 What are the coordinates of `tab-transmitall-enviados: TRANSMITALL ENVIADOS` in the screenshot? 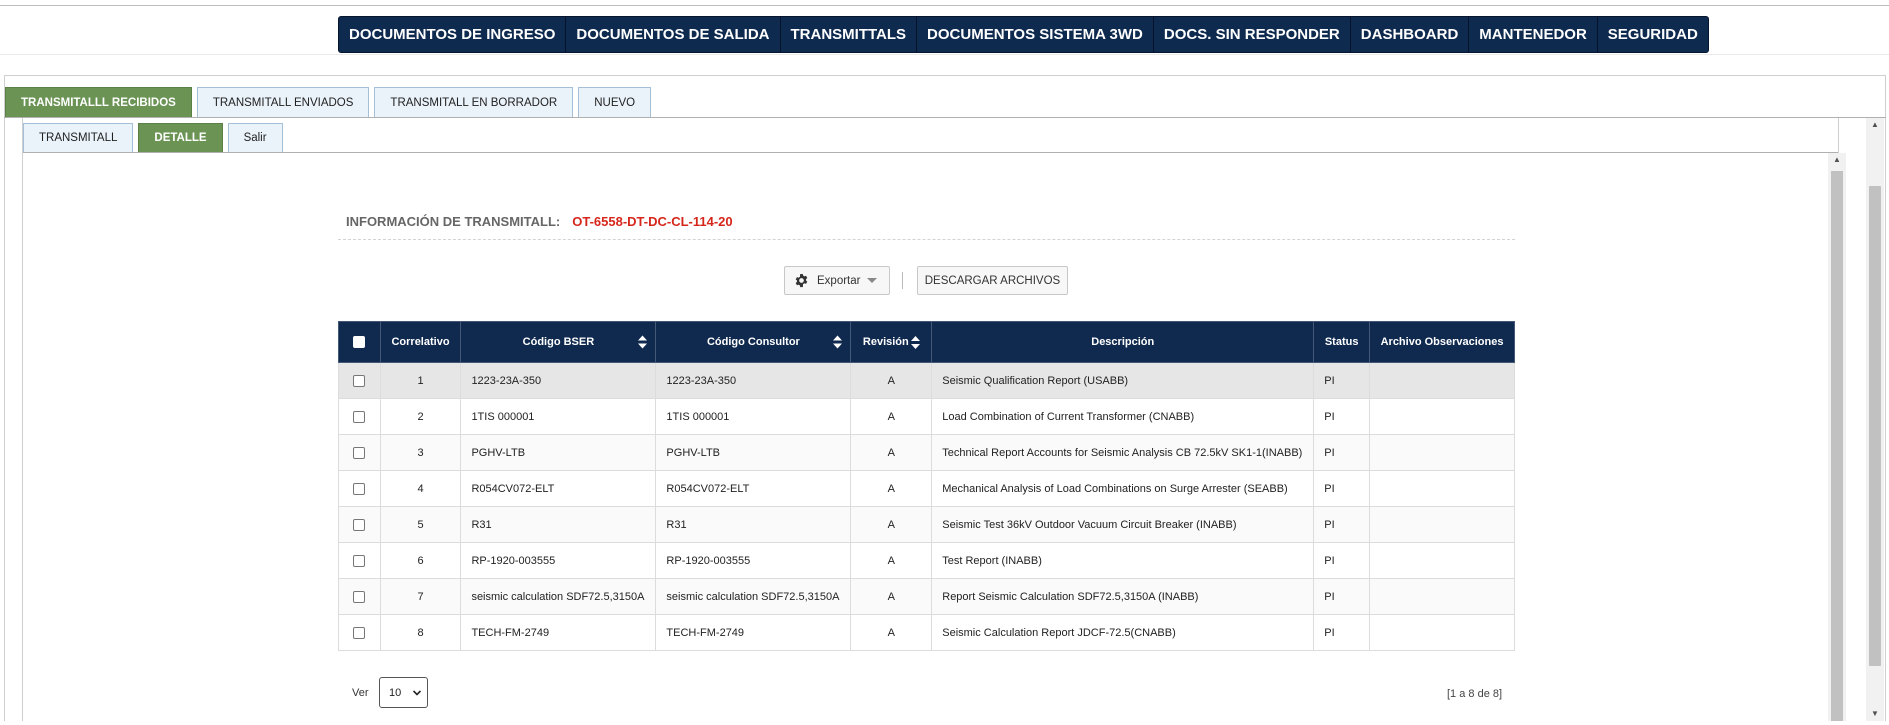 It's located at (283, 102).